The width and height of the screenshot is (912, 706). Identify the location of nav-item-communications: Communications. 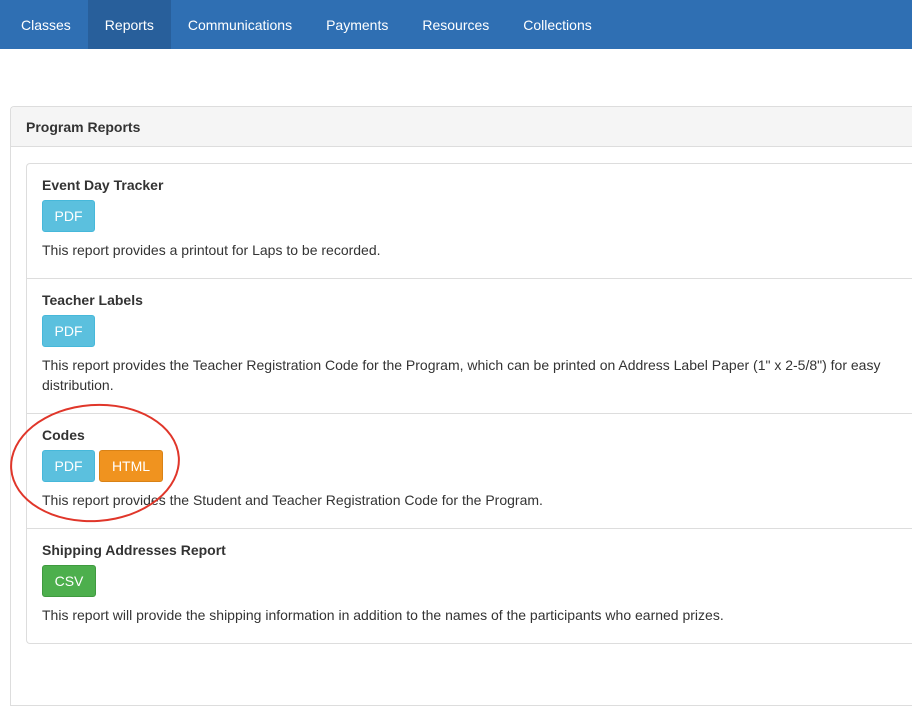
(240, 24).